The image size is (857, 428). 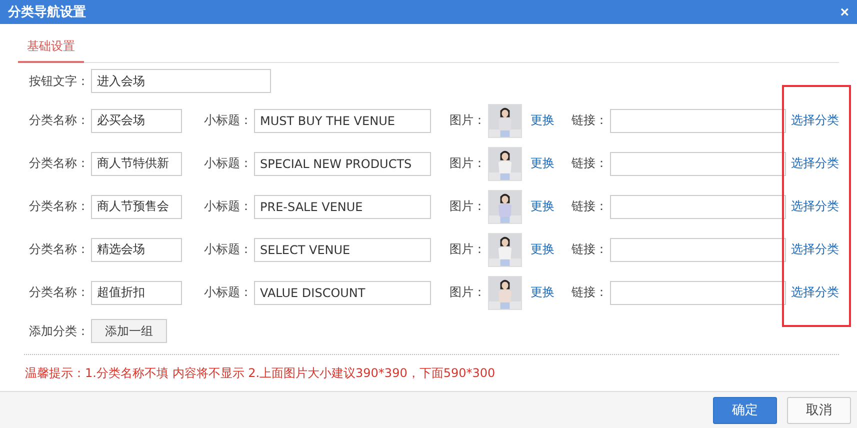 I want to click on subtitle-field: PRE-SALE VENUE, so click(x=342, y=206).